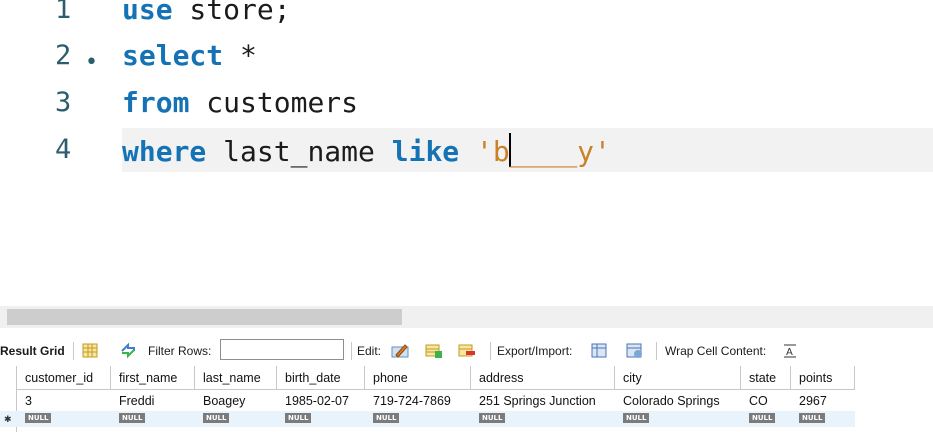 The width and height of the screenshot is (933, 432). Describe the element at coordinates (716, 351) in the screenshot. I see `wrap-cell-label: Wrap Cell Content:` at that location.